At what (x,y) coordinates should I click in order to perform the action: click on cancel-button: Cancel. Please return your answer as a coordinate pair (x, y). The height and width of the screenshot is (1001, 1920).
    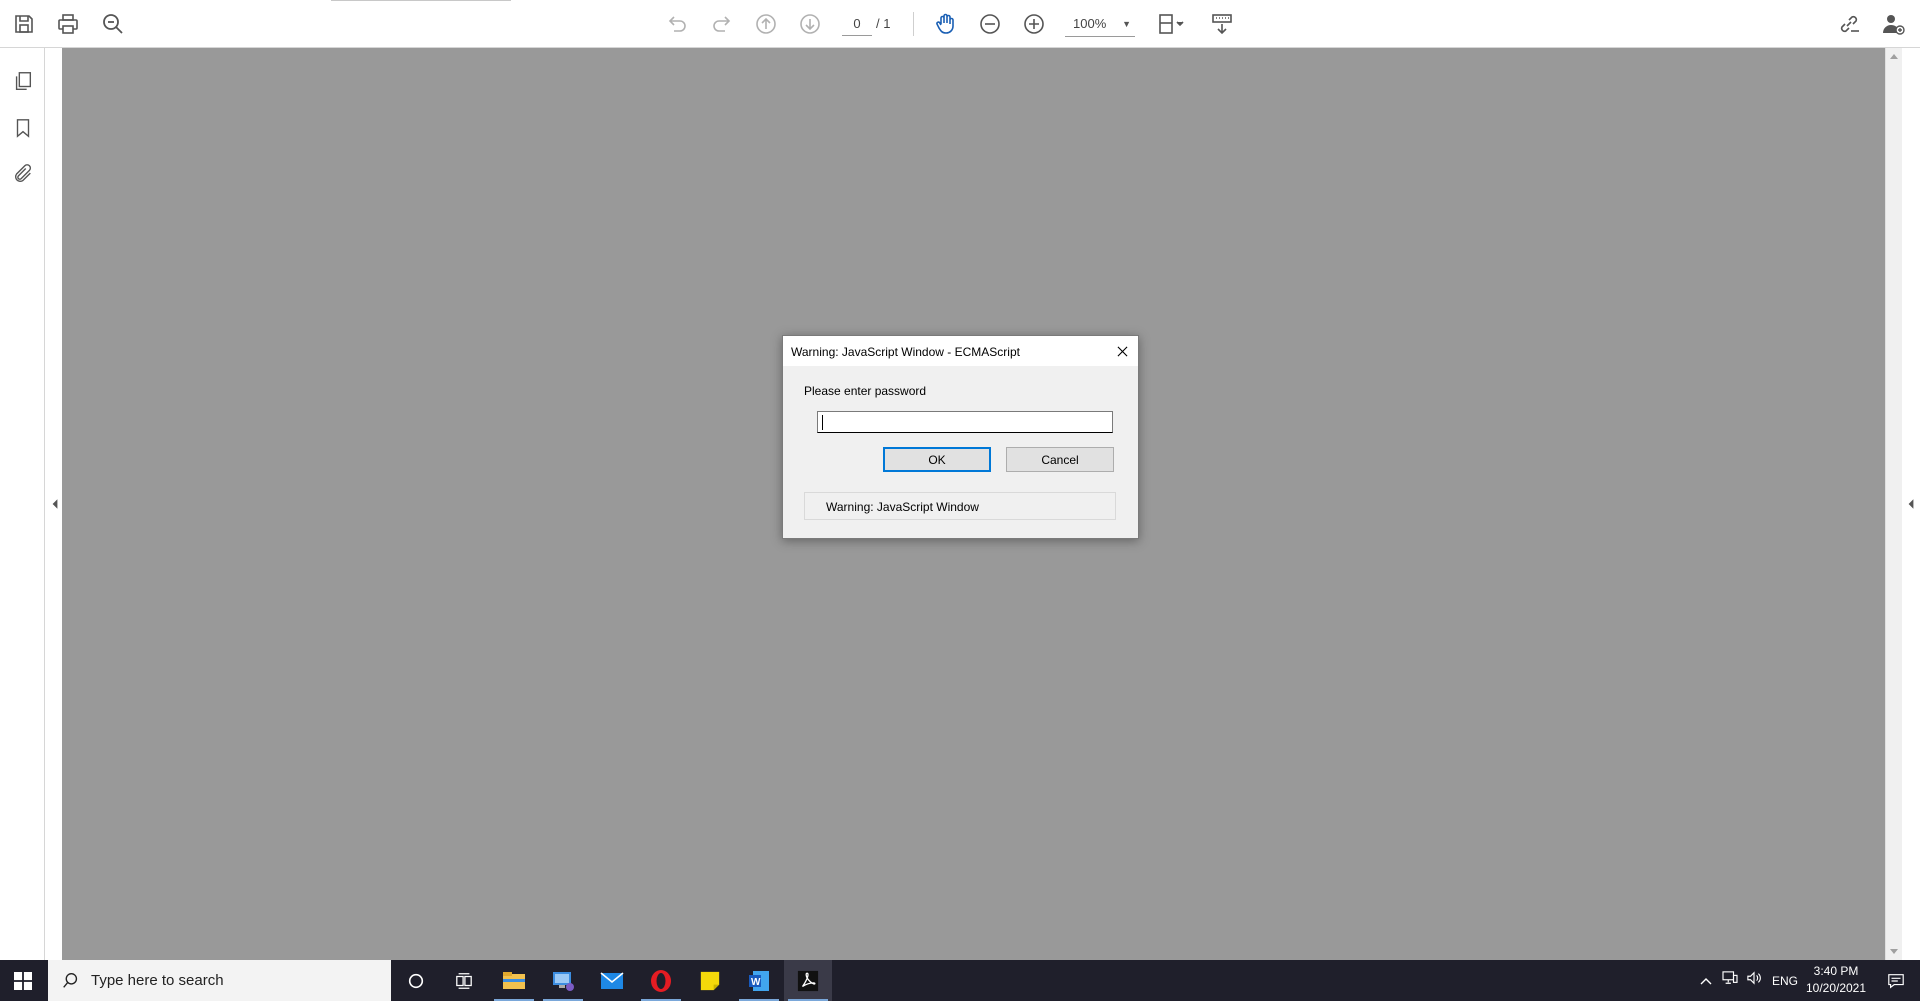
    Looking at the image, I should click on (1060, 459).